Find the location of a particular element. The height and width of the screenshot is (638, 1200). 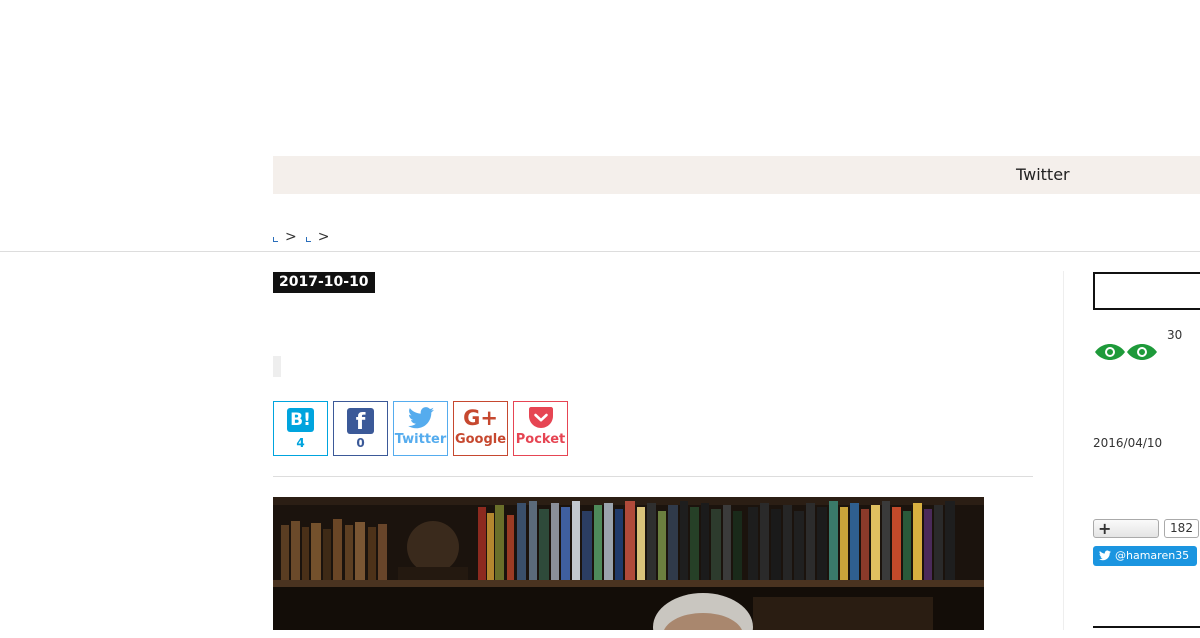

twitter-follow-button: @hamaren35 is located at coordinates (1145, 556).